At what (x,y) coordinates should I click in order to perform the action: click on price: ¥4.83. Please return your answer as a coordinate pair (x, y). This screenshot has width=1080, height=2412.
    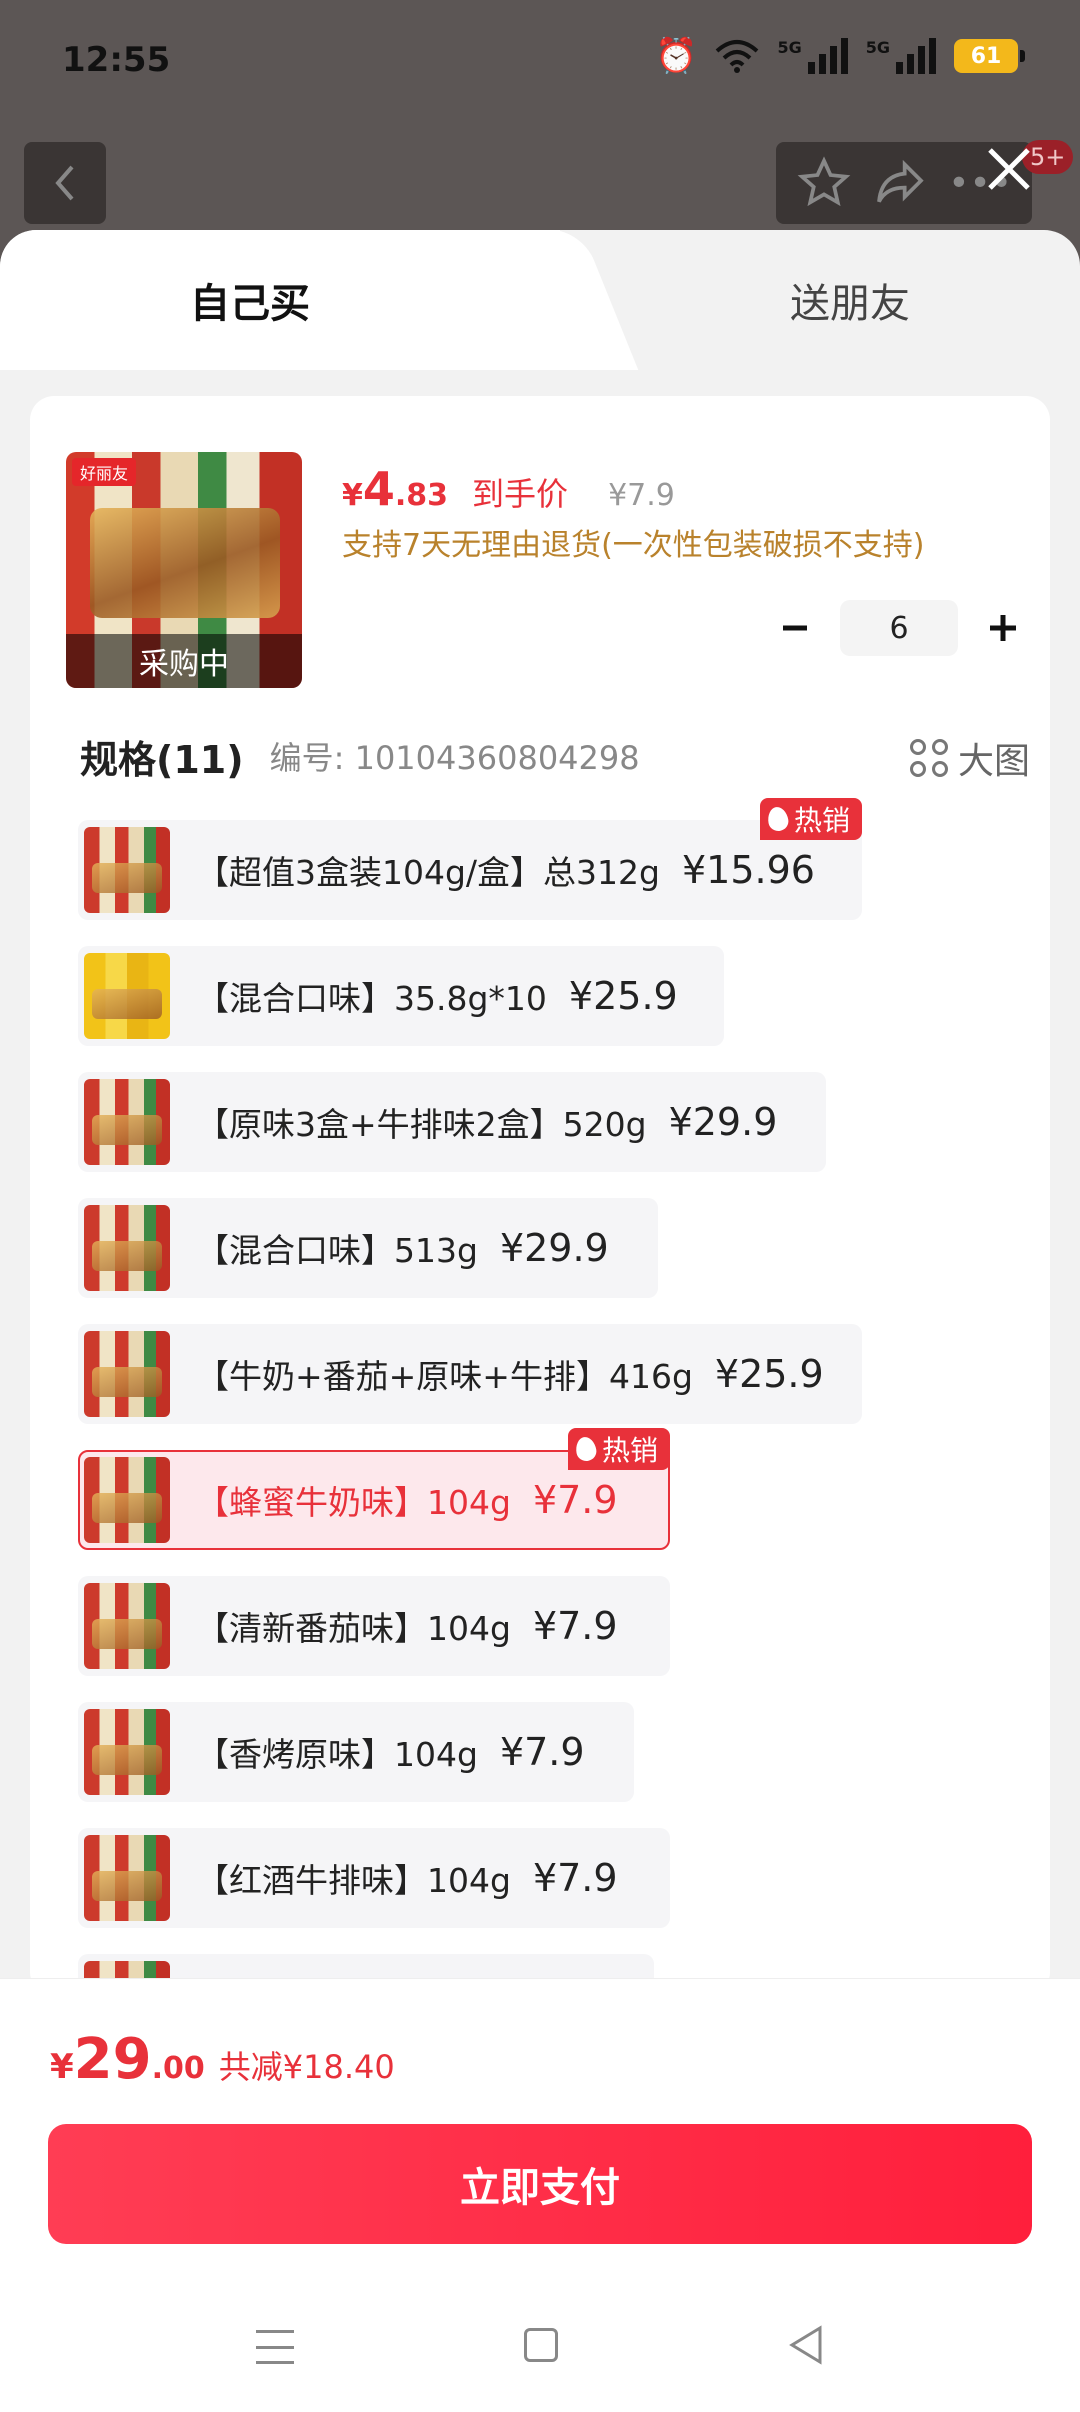
    Looking at the image, I should click on (395, 489).